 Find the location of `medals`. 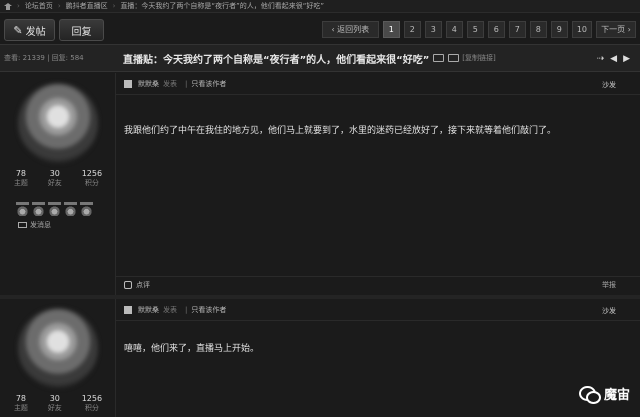

medals is located at coordinates (64, 209).